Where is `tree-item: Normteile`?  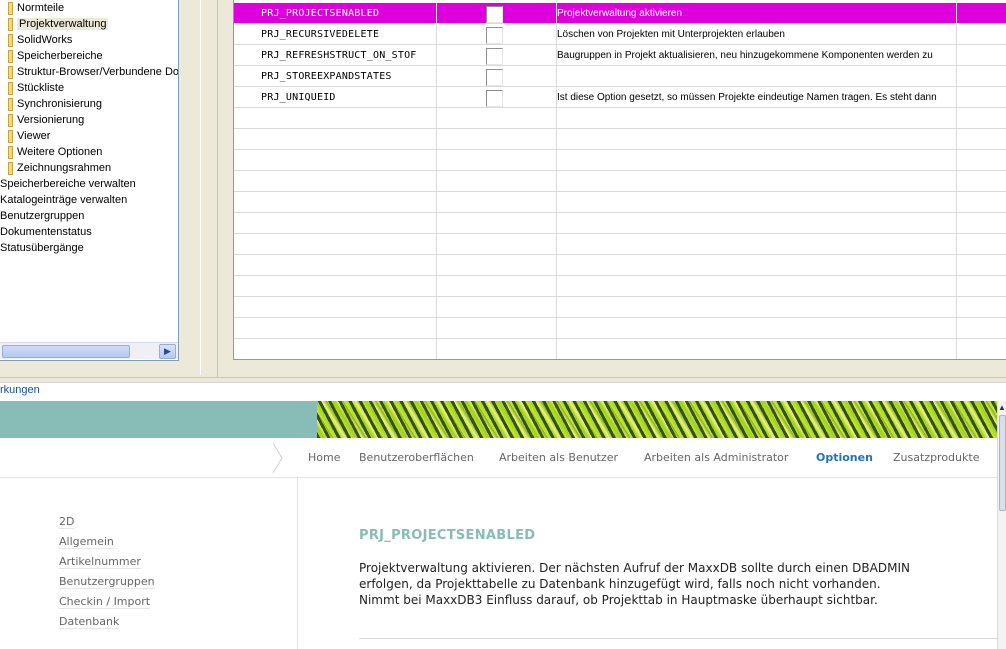 tree-item: Normteile is located at coordinates (36, 8).